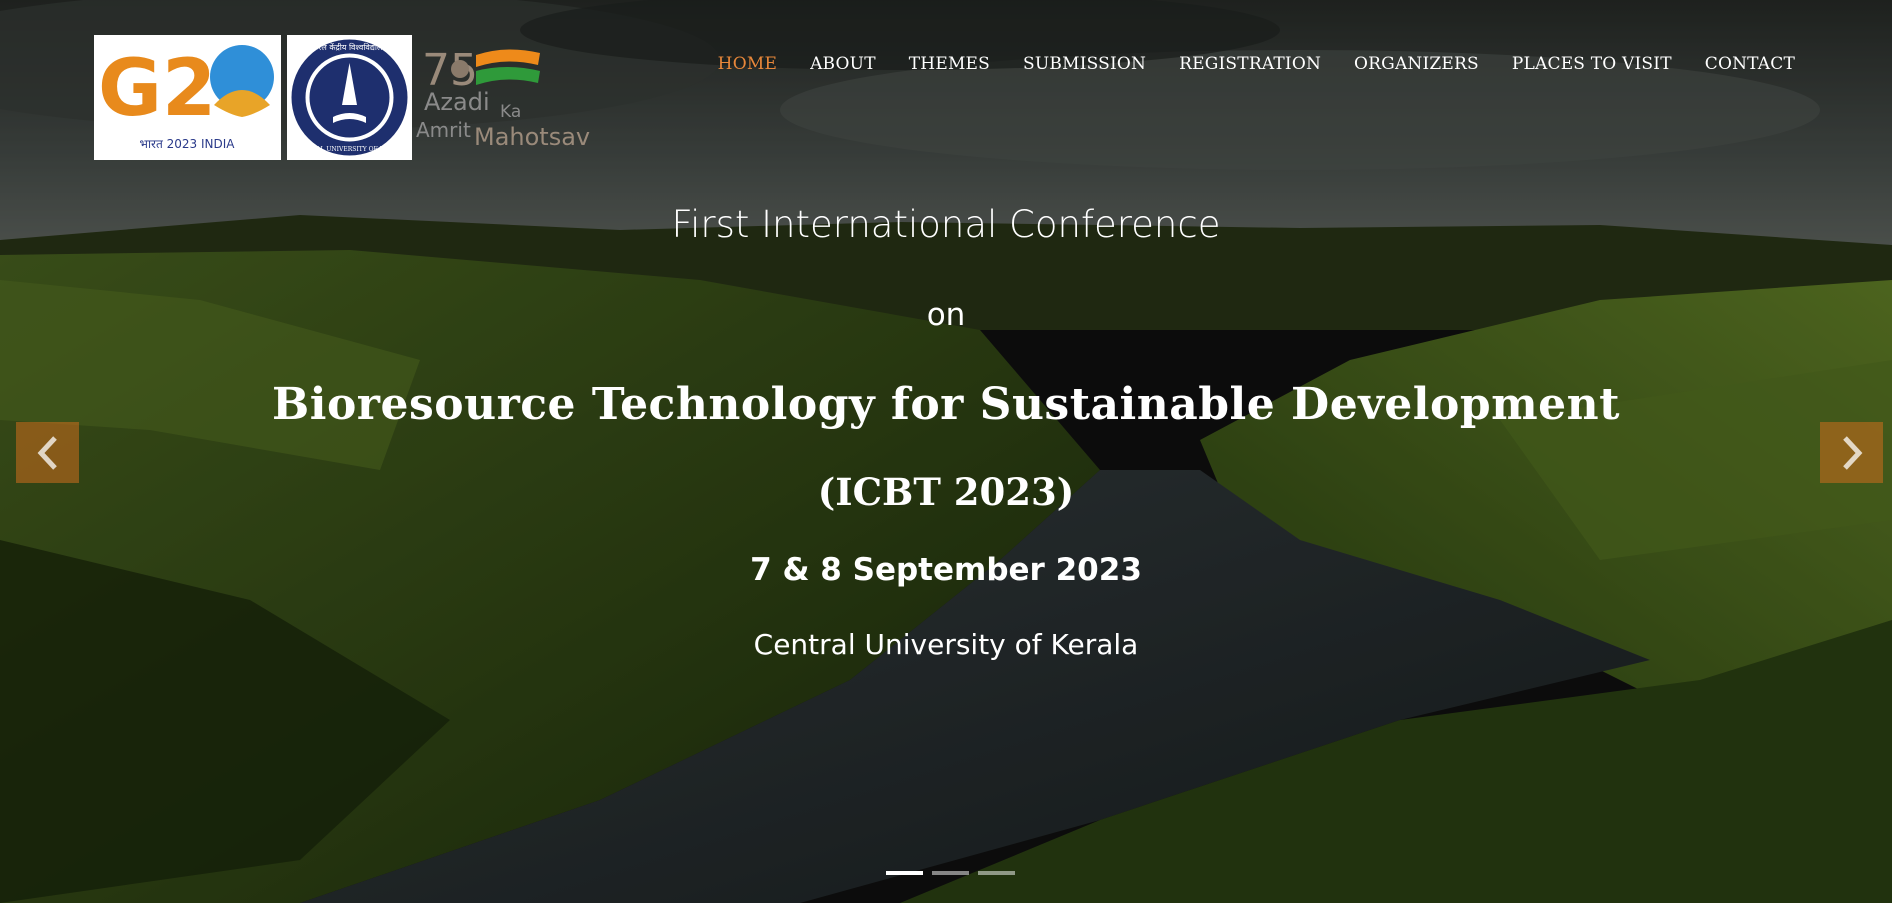  Describe the element at coordinates (1416, 64) in the screenshot. I see `nav-organizers: ORGANIZERS` at that location.